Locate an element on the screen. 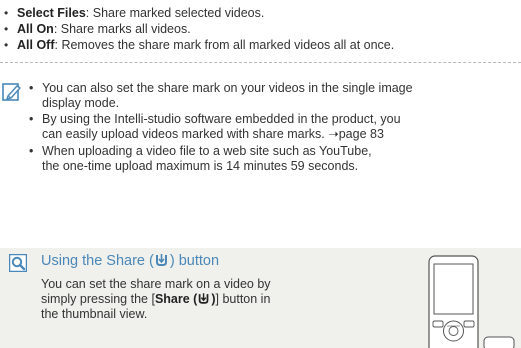  tip-text: simply pressing the [ is located at coordinates (98, 299).